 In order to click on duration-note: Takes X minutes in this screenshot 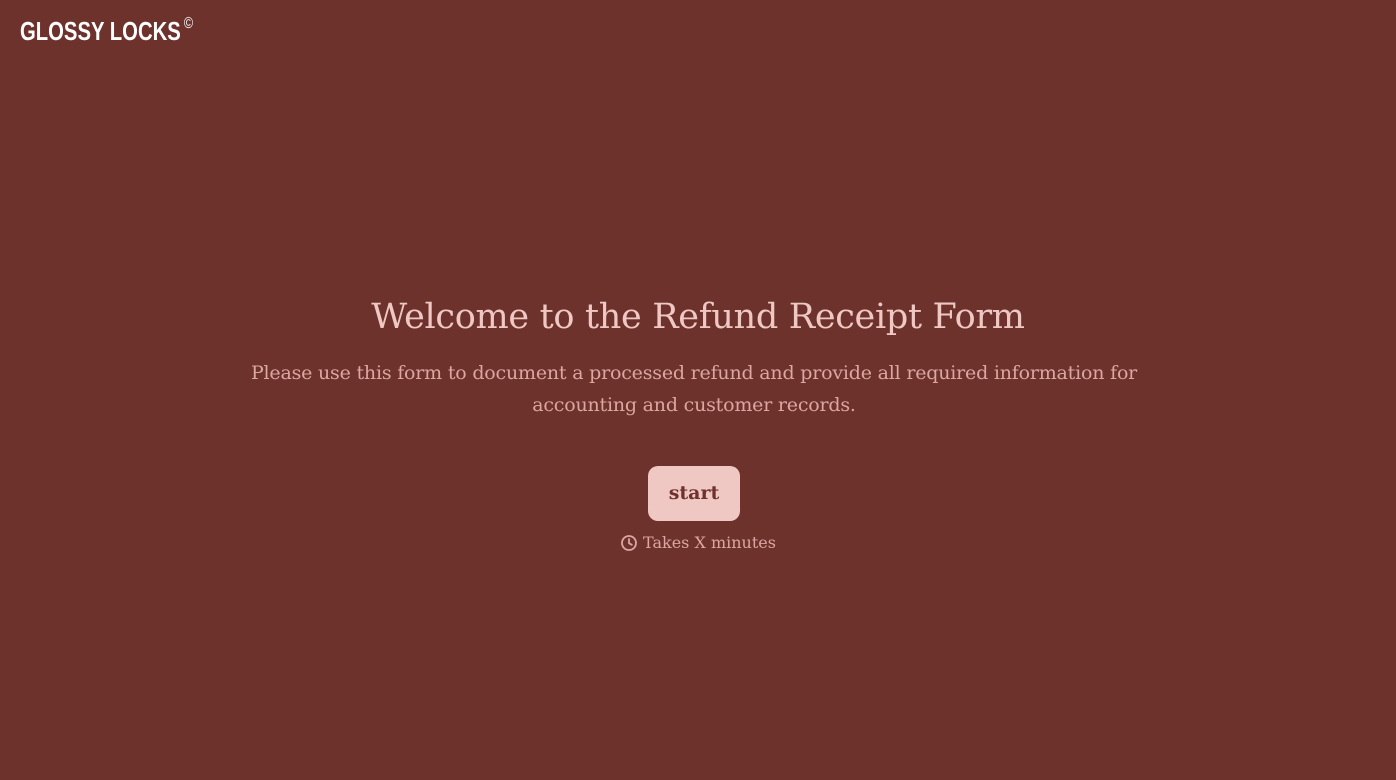, I will do `click(698, 543)`.